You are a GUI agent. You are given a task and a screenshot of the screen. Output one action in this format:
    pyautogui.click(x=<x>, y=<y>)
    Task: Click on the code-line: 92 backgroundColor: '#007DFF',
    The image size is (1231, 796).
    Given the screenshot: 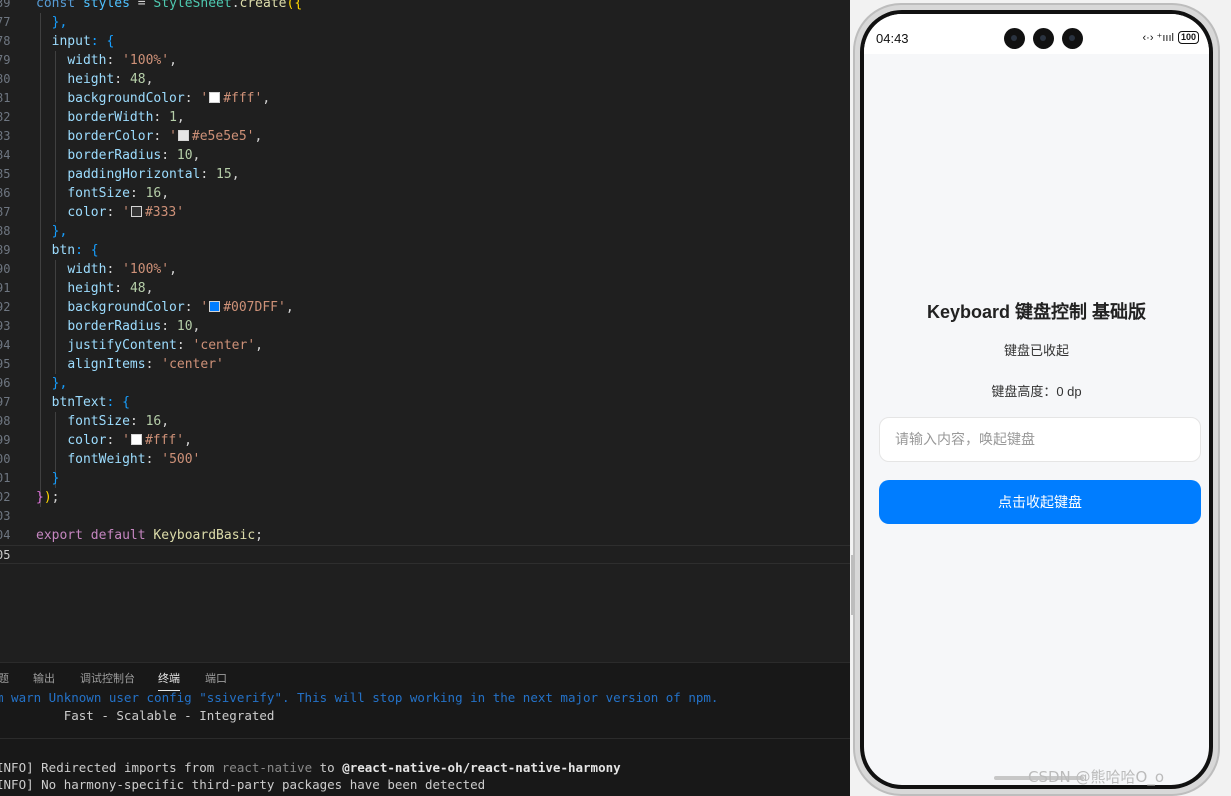 What is the action you would take?
    pyautogui.click(x=425, y=307)
    